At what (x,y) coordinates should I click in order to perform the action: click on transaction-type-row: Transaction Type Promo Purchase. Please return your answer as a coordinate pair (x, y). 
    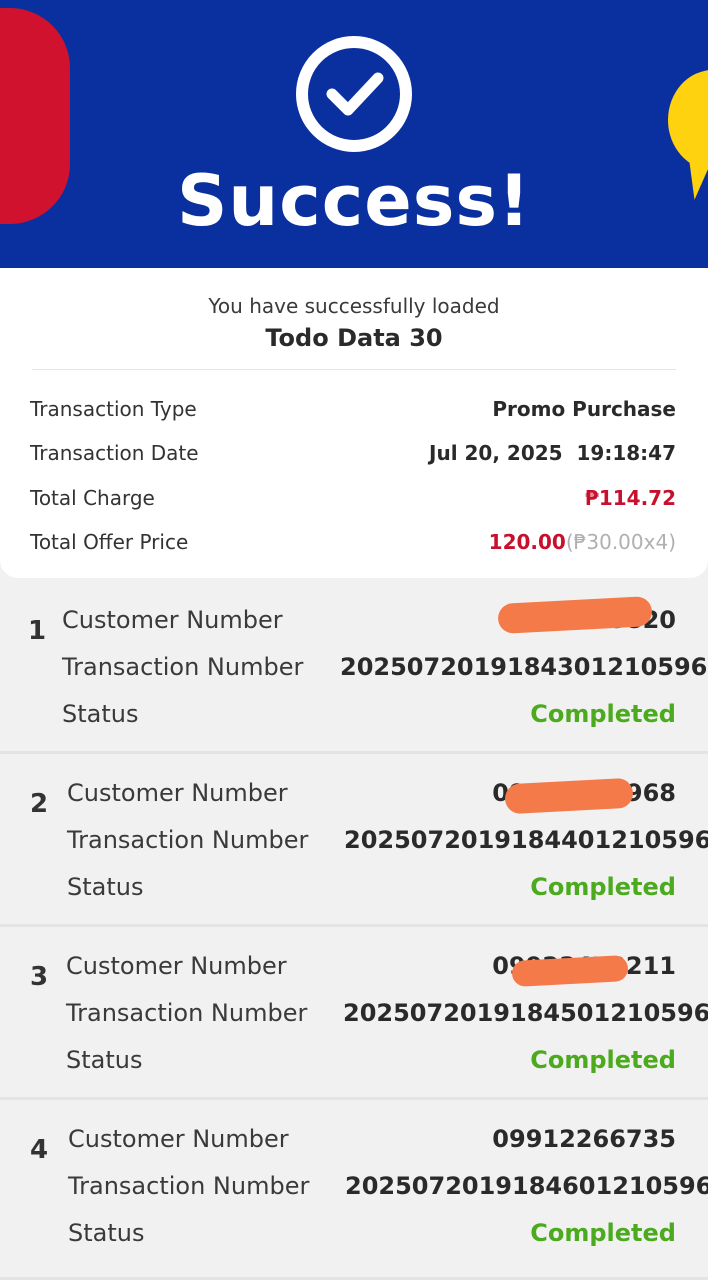
    Looking at the image, I should click on (353, 409).